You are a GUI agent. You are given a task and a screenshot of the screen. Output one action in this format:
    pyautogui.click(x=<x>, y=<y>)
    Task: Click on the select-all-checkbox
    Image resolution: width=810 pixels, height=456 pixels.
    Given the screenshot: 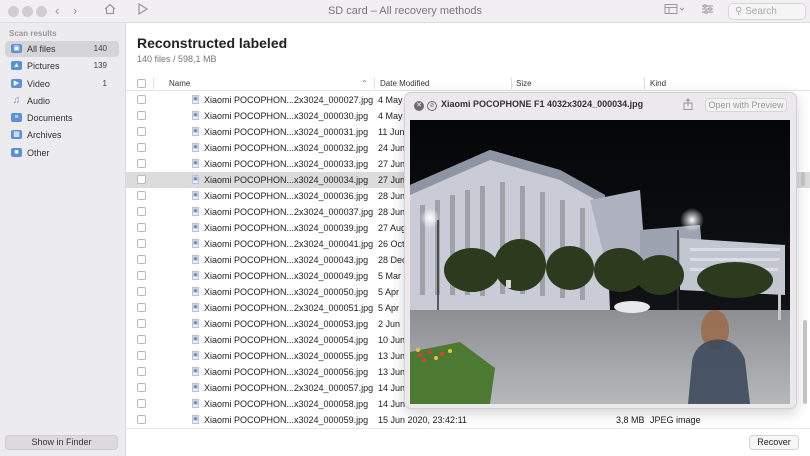 What is the action you would take?
    pyautogui.click(x=141, y=83)
    